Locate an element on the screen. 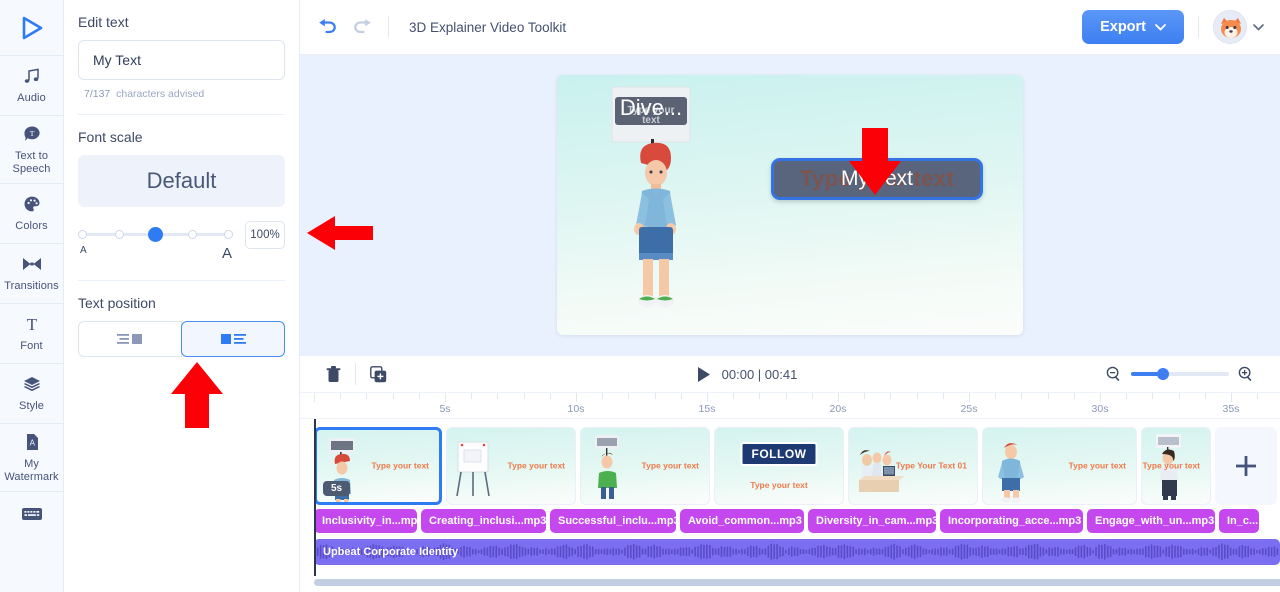 The image size is (1280, 592). timeline-clip: FOLLOW Type your text is located at coordinates (779, 466).